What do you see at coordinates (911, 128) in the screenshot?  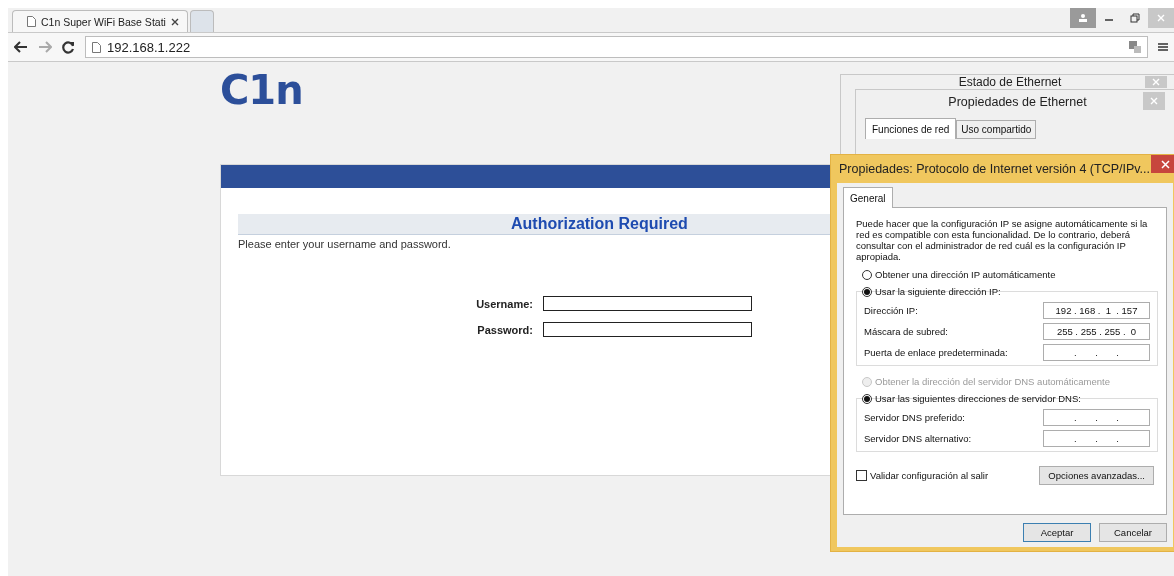 I see `dialog-tab: Funciones de red` at bounding box center [911, 128].